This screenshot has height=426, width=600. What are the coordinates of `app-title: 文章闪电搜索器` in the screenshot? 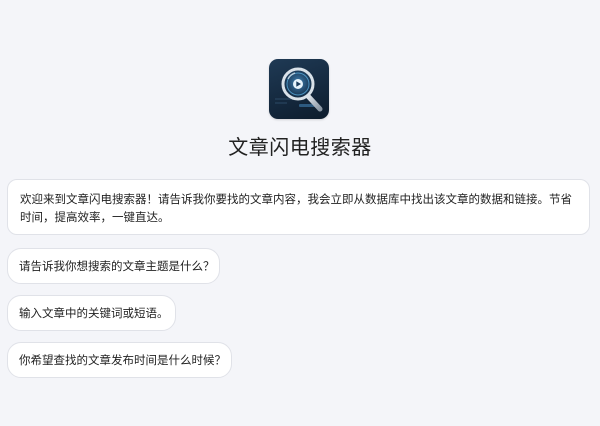 It's located at (300, 147).